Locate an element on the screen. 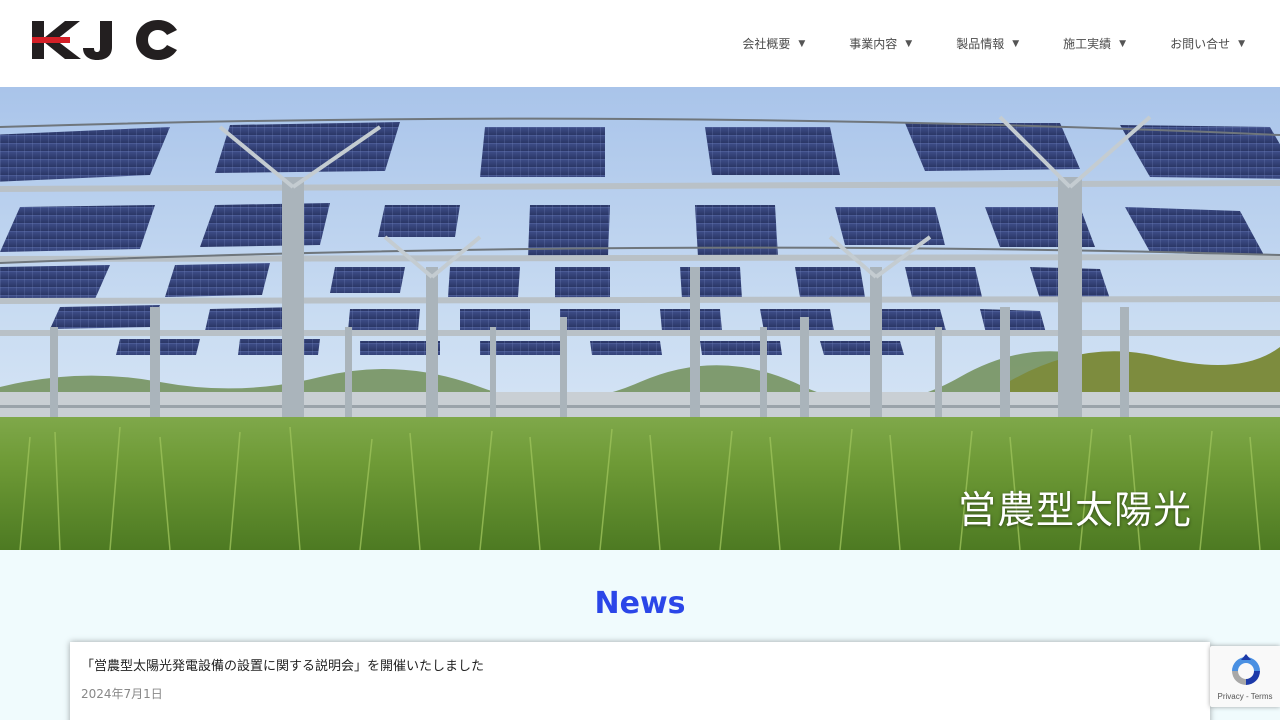  news-item-date: 2024年7月1日 is located at coordinates (122, 694).